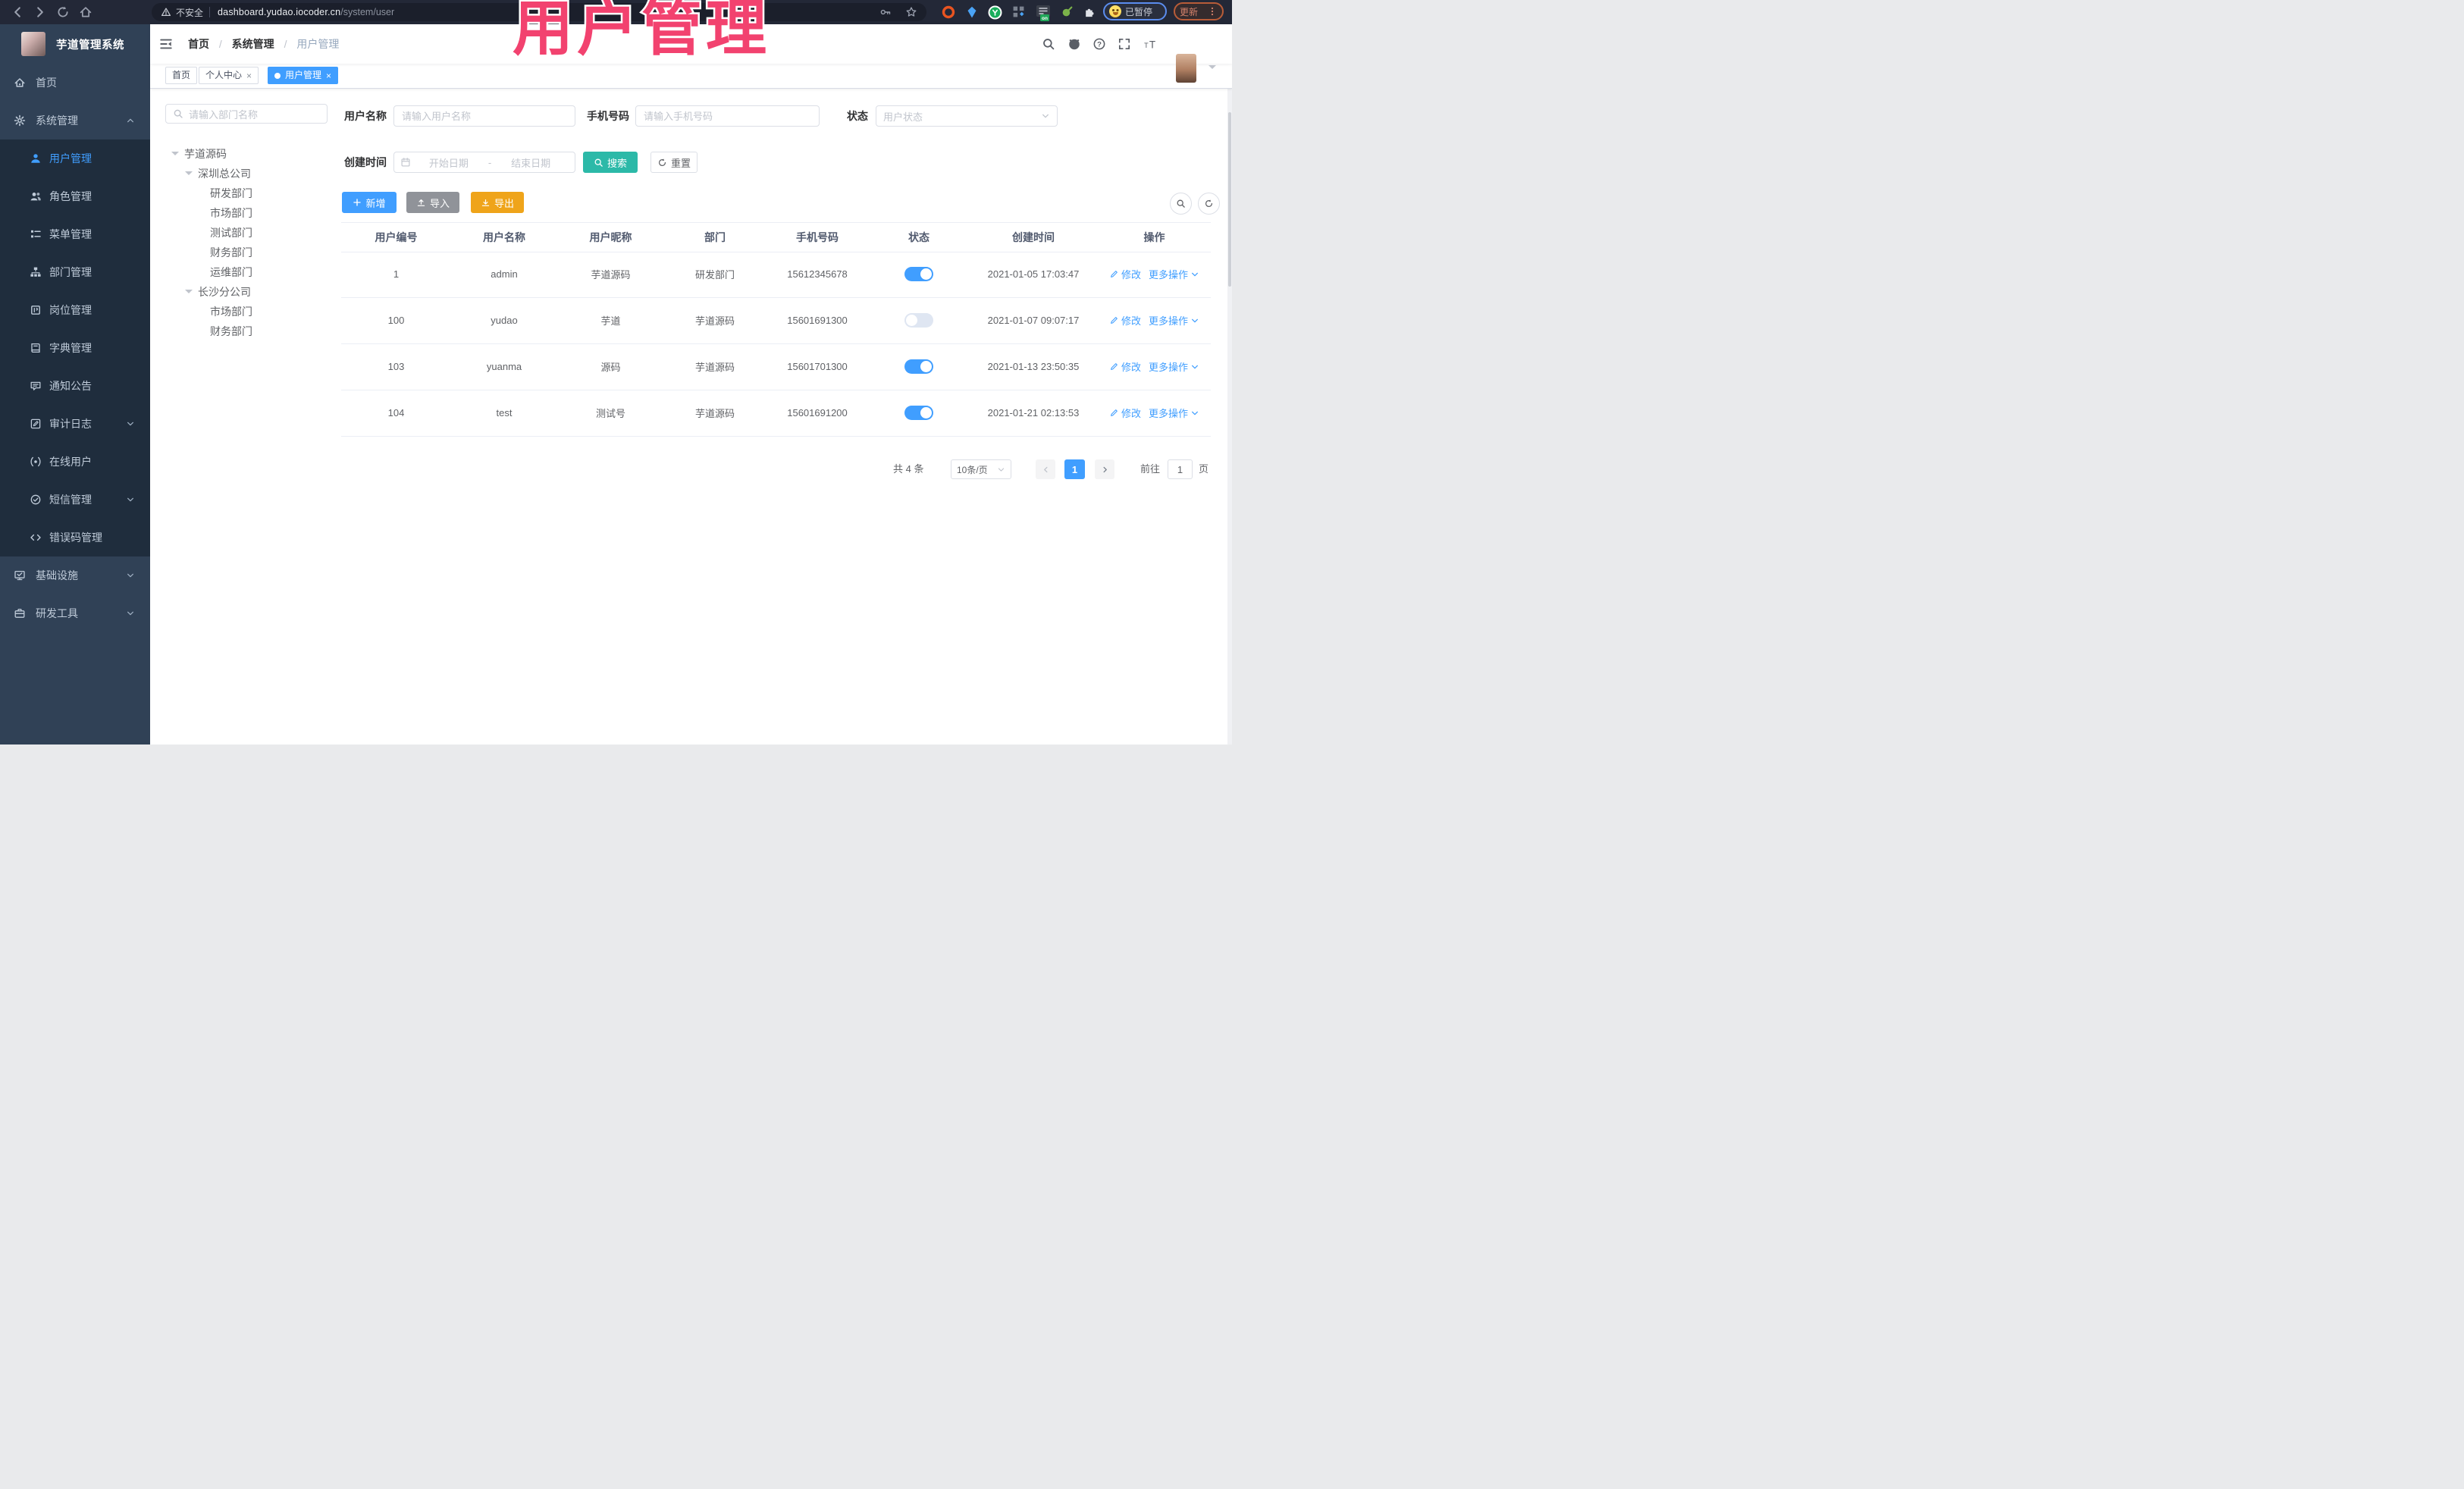  Describe the element at coordinates (1150, 44) in the screenshot. I see `font-size-icon` at that location.